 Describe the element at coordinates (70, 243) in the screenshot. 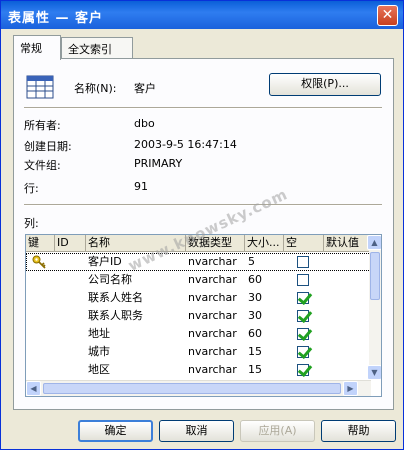

I see `header-id: ID` at that location.